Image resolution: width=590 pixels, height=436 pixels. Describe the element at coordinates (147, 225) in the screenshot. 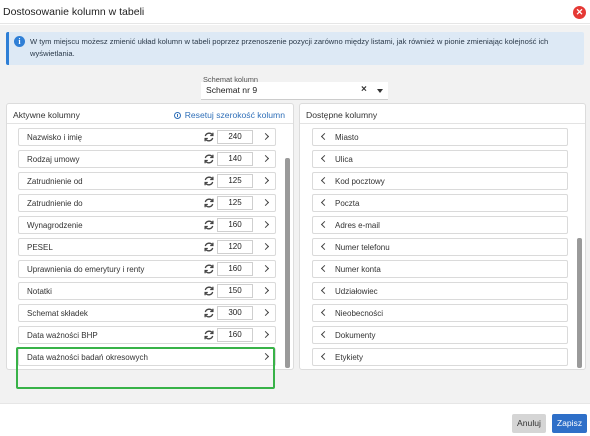

I see `active-column-row: Wynagrodzenie 160` at that location.